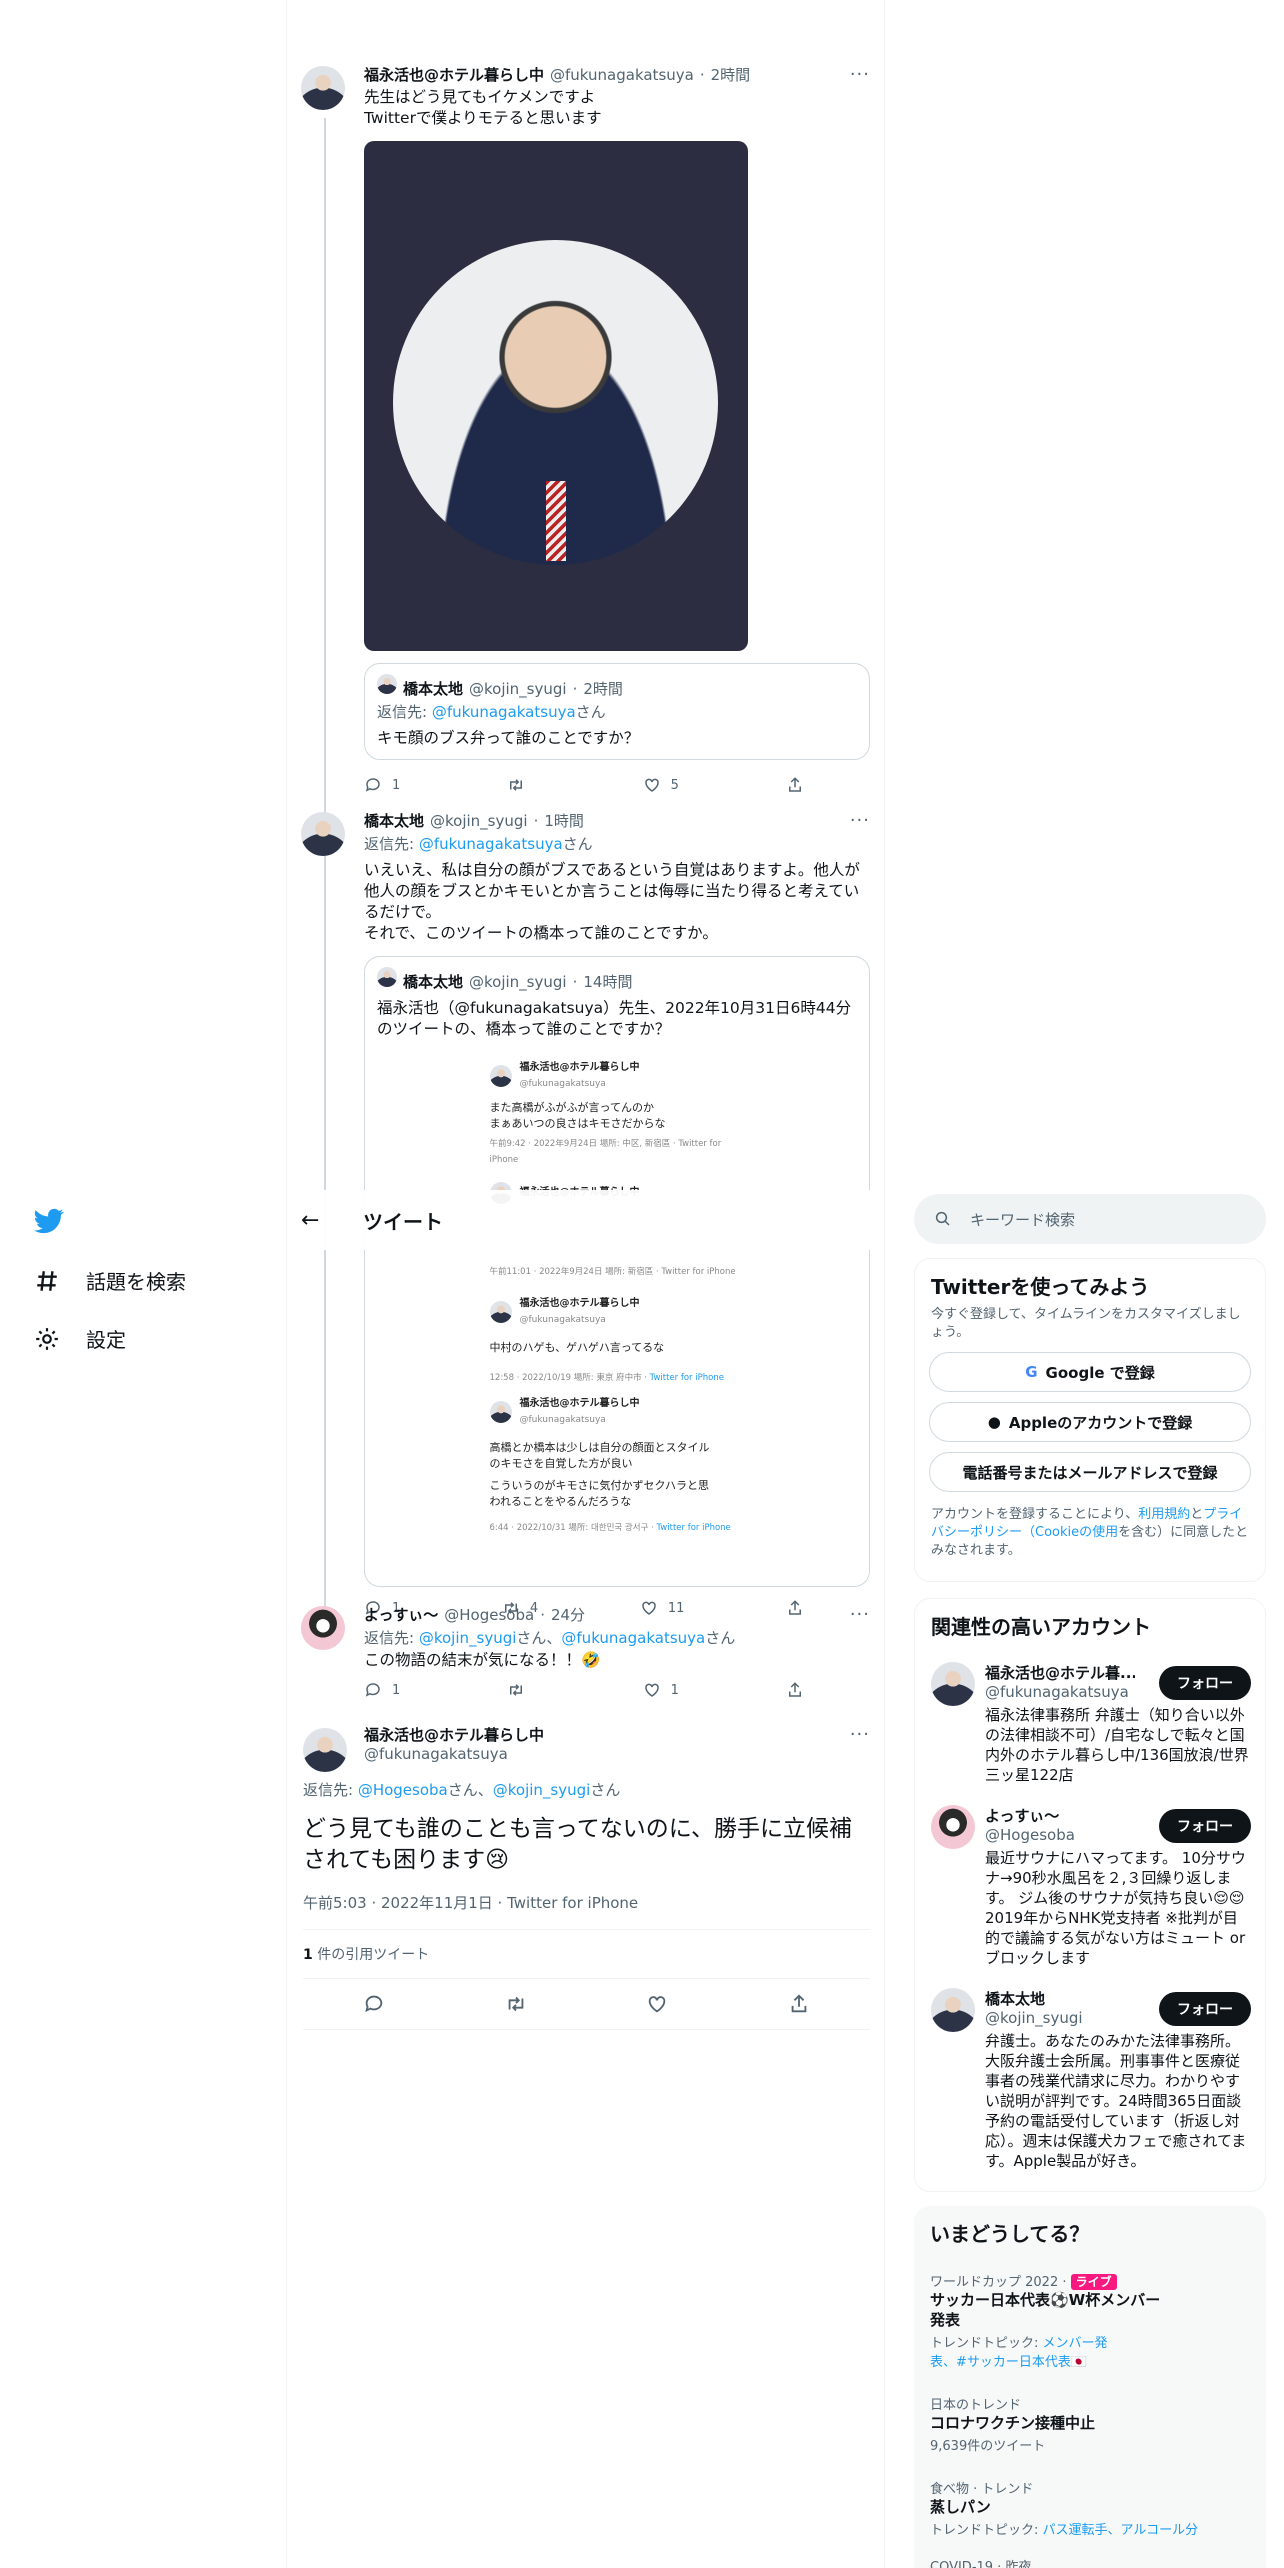 This screenshot has height=2568, width=1284. What do you see at coordinates (577, 1347) in the screenshot?
I see `shot-text: 中村のハゲも、ゲハゲハ言ってるな` at bounding box center [577, 1347].